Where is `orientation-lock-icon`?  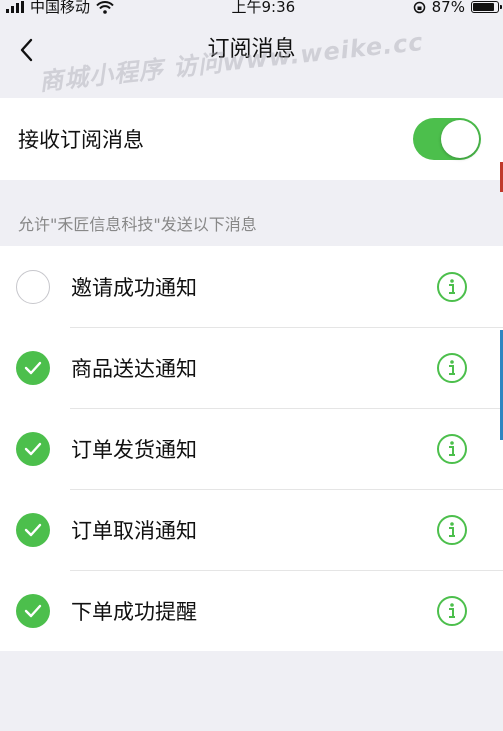
orientation-lock-icon is located at coordinates (419, 7).